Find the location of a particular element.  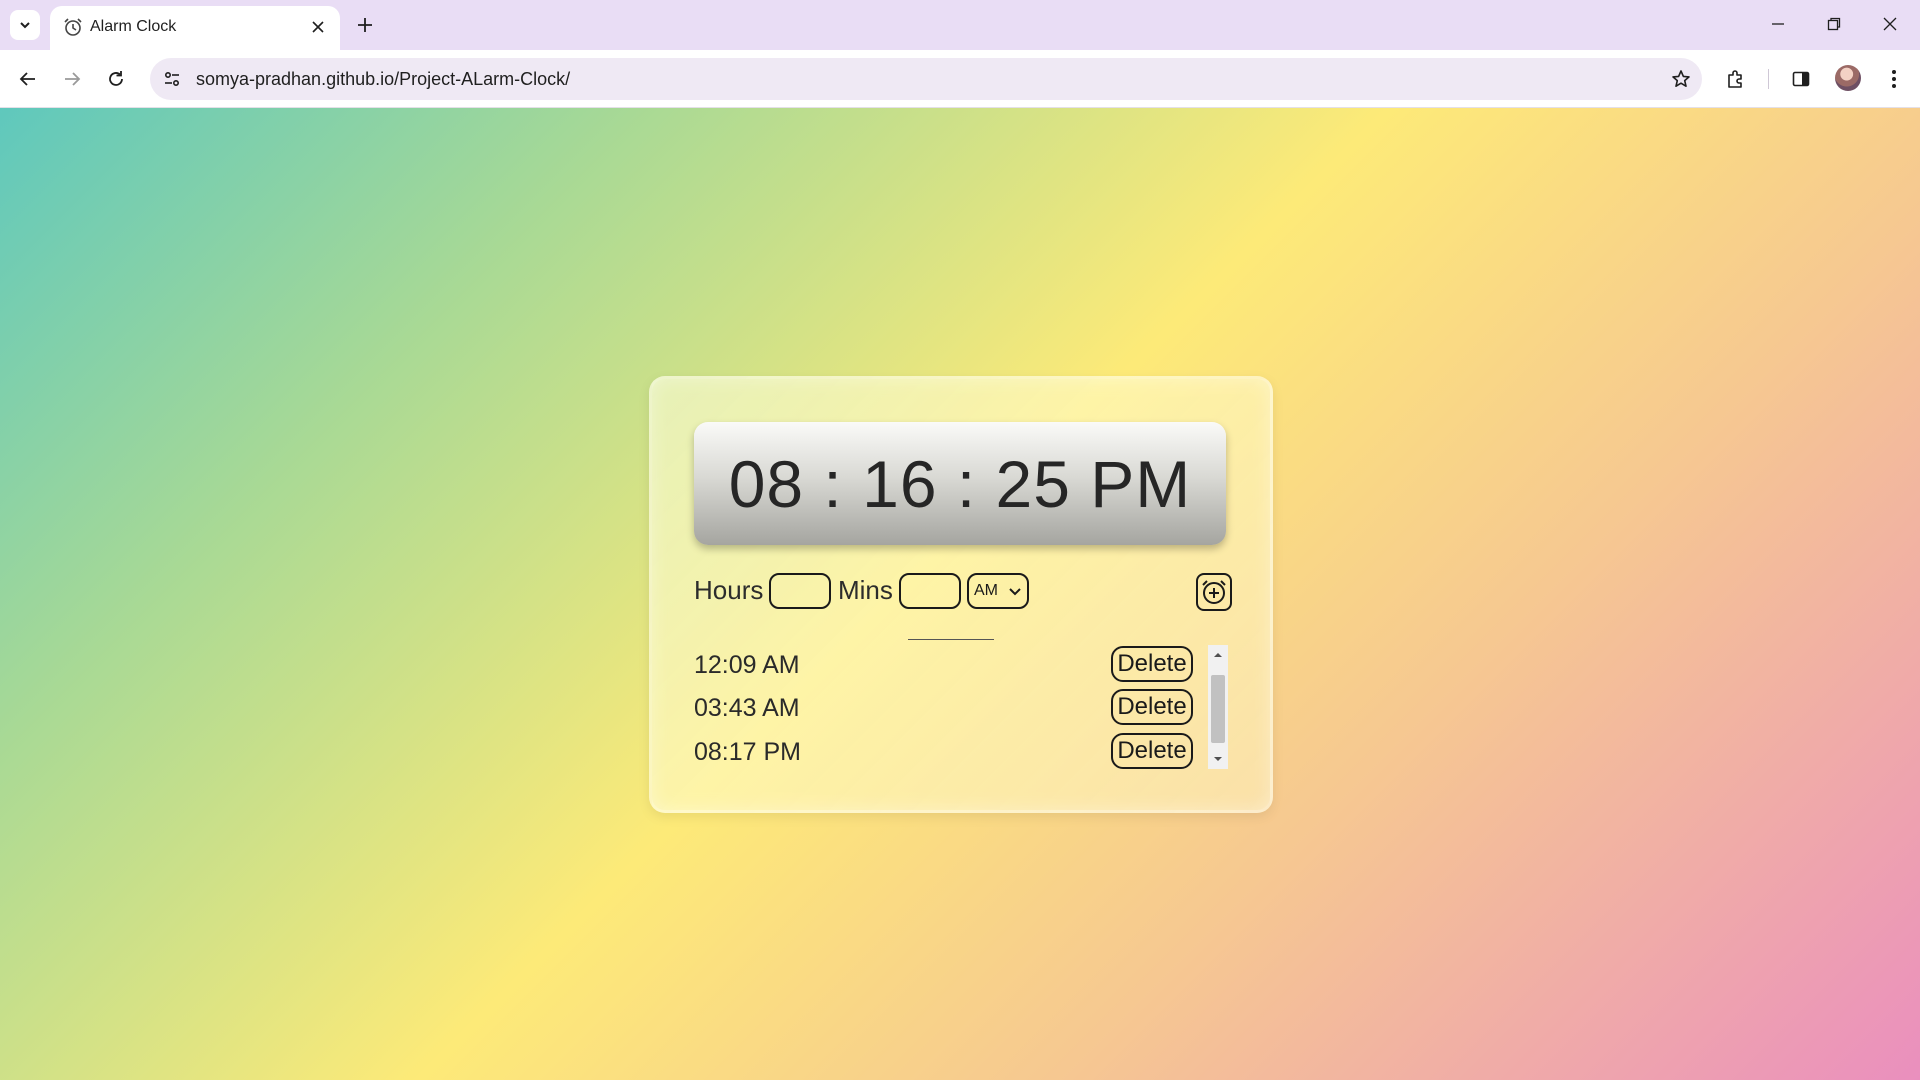

back-button is located at coordinates (28, 79).